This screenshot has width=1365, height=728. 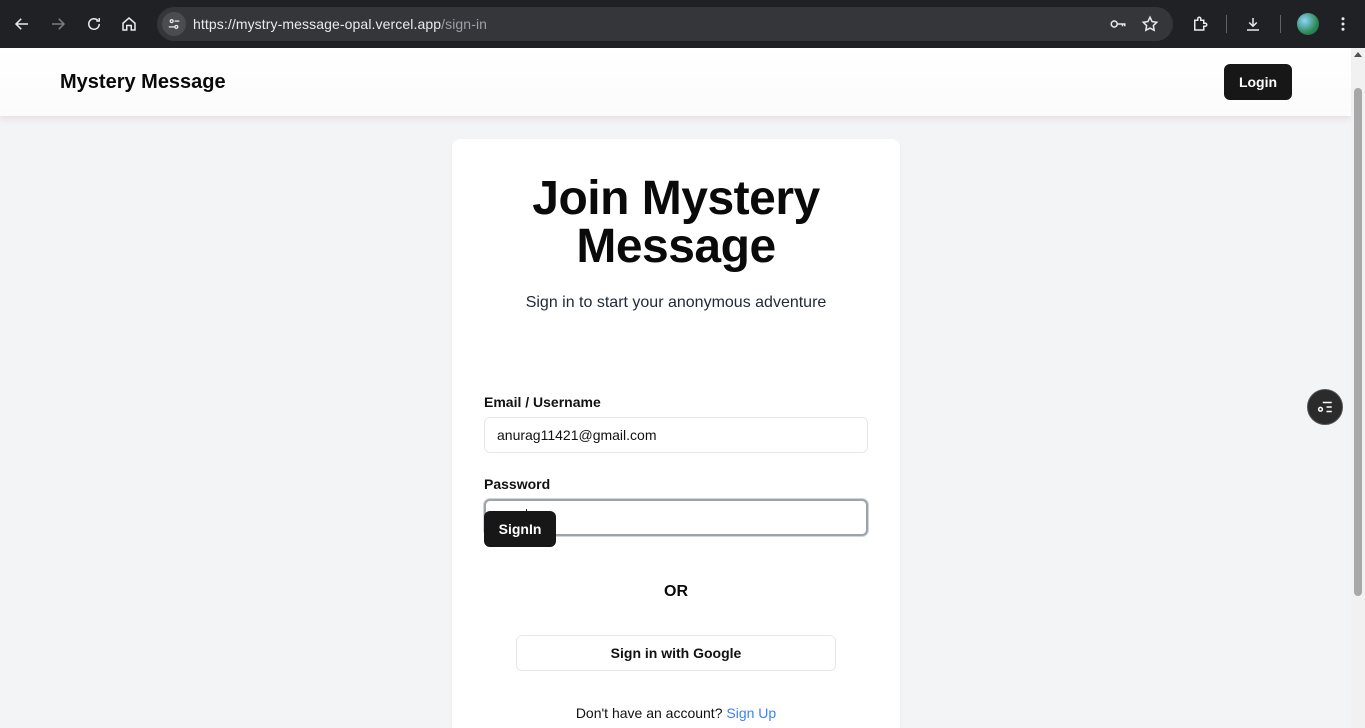 I want to click on download-icon, so click(x=1253, y=24).